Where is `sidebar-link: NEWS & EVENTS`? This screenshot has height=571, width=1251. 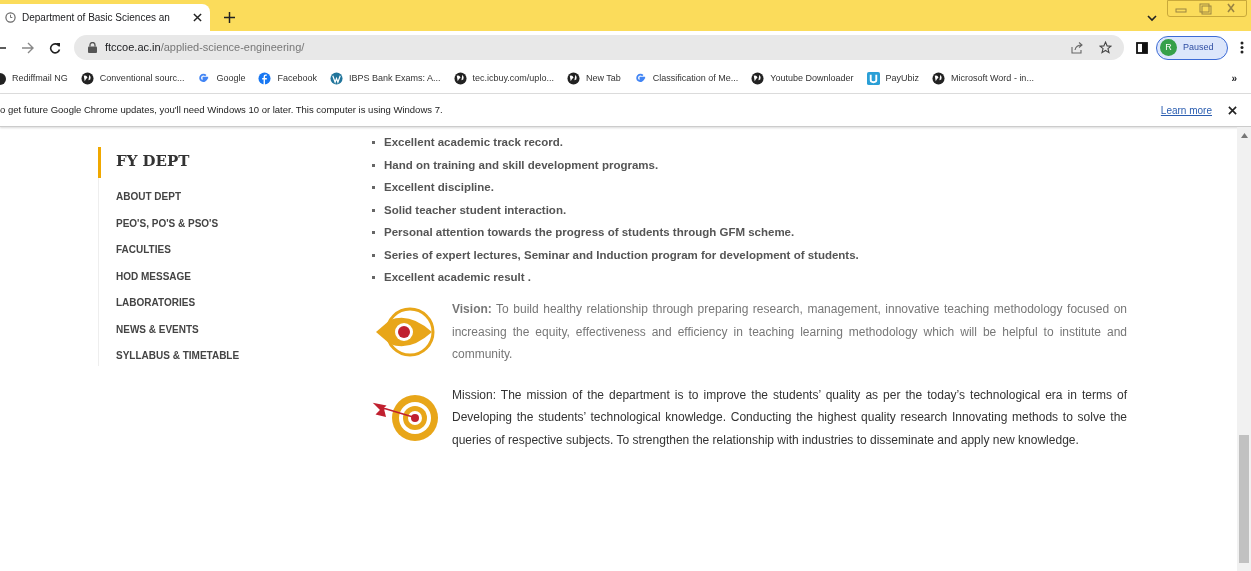 sidebar-link: NEWS & EVENTS is located at coordinates (207, 329).